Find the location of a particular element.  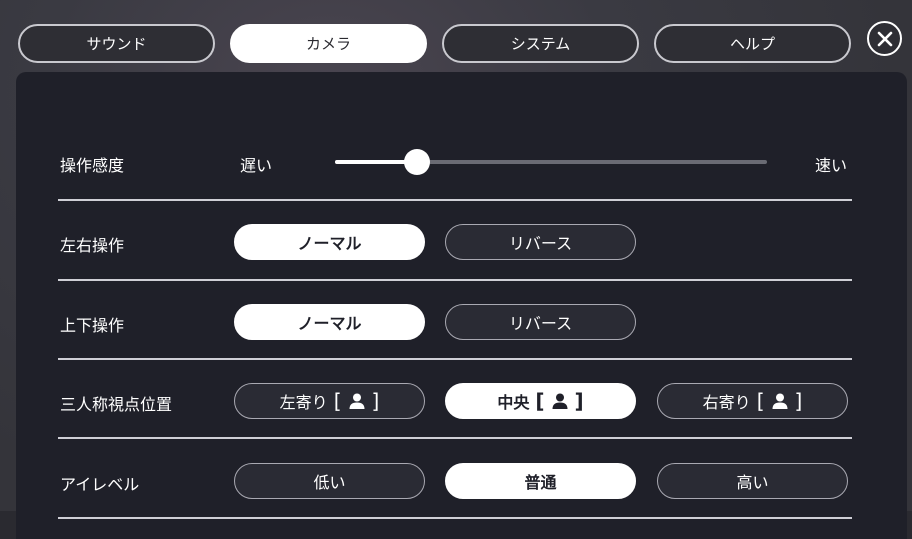

vertical-reverse-label: リバース is located at coordinates (540, 323).